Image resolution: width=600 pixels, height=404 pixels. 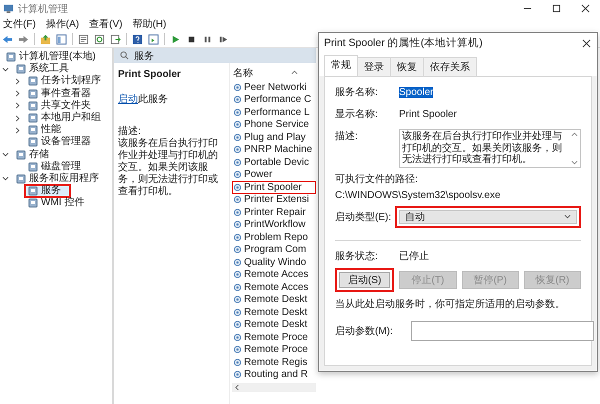 What do you see at coordinates (57, 179) in the screenshot?
I see `tree-item: 服务和应用程序` at bounding box center [57, 179].